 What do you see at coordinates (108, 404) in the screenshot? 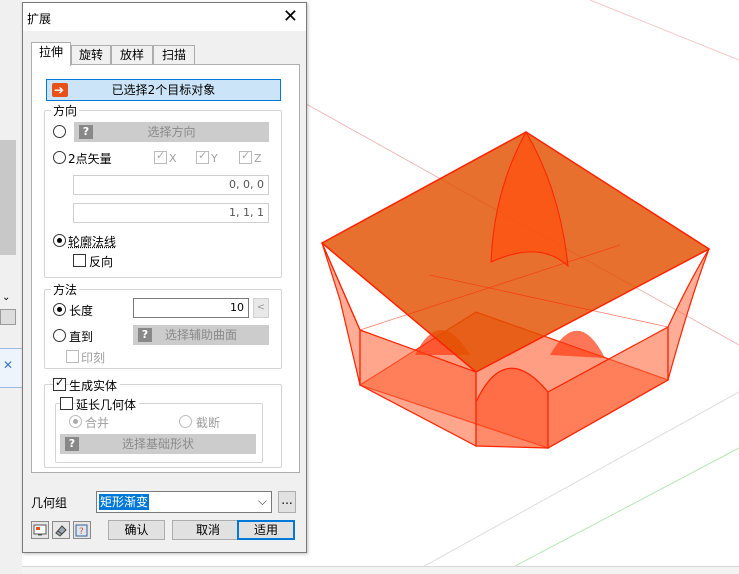
I see `extend-geometry-label: 延长几何体` at bounding box center [108, 404].